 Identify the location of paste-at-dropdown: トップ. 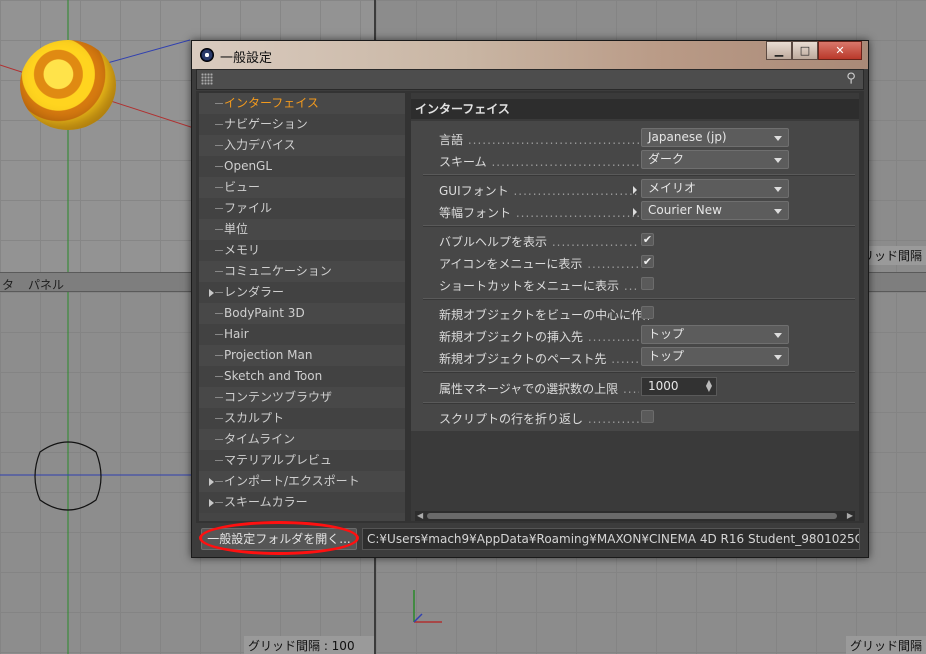
(715, 356).